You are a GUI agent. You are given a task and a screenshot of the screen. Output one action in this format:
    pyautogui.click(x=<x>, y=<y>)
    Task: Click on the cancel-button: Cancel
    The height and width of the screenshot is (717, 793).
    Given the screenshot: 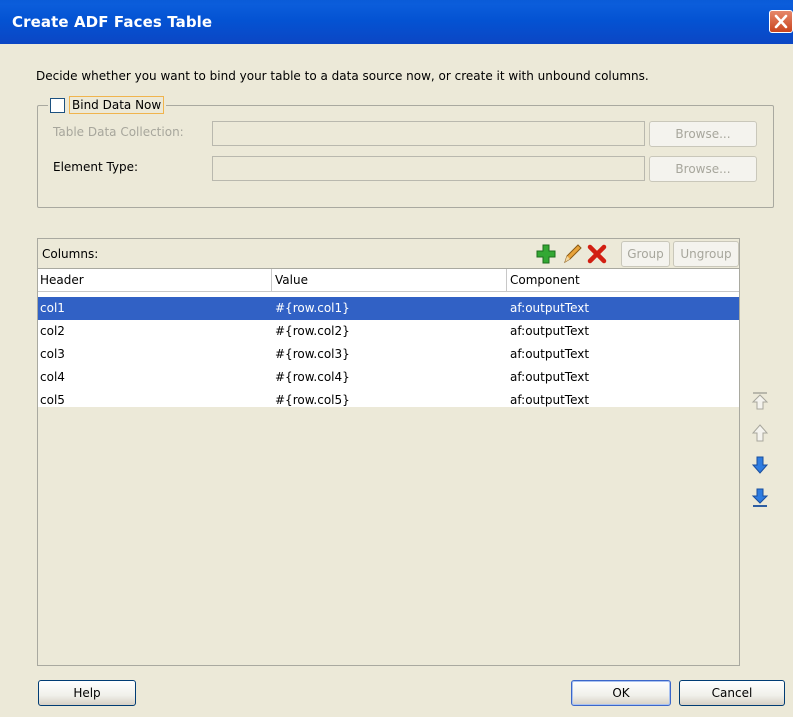 What is the action you would take?
    pyautogui.click(x=732, y=693)
    